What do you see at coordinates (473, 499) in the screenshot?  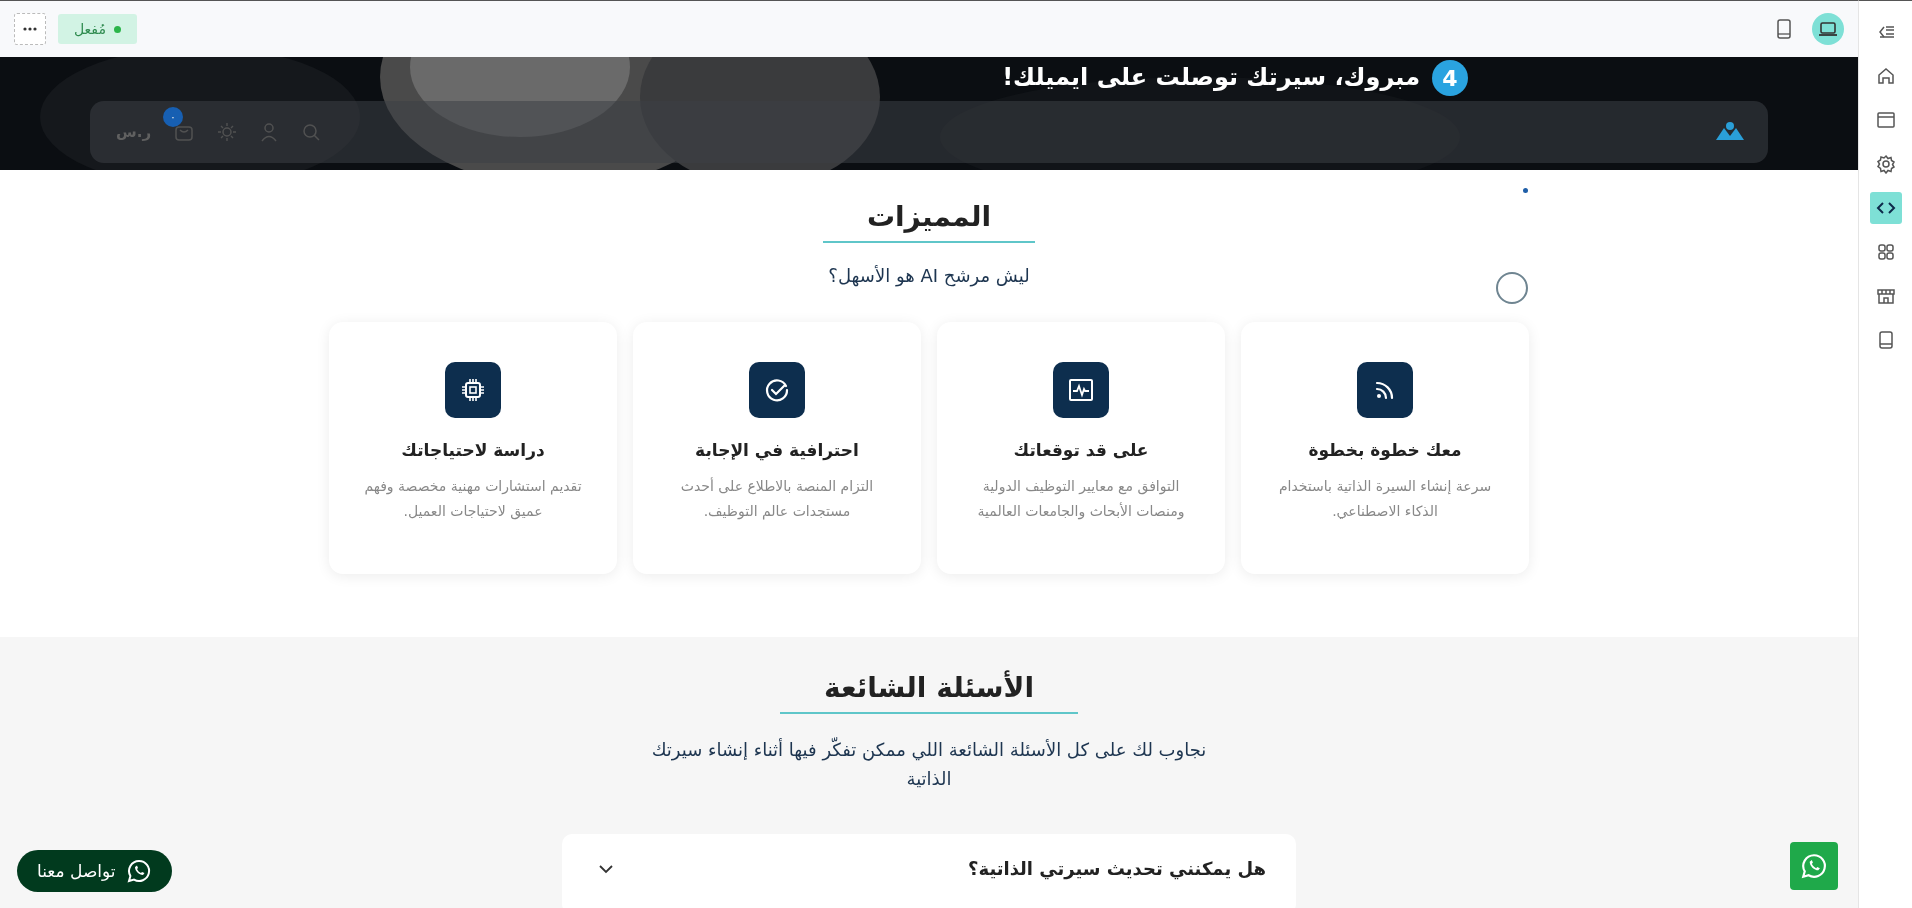 I see `card-text: تقديم استشارات مهنية مخصصة وفهم عميق لاحتياجات العميل.` at bounding box center [473, 499].